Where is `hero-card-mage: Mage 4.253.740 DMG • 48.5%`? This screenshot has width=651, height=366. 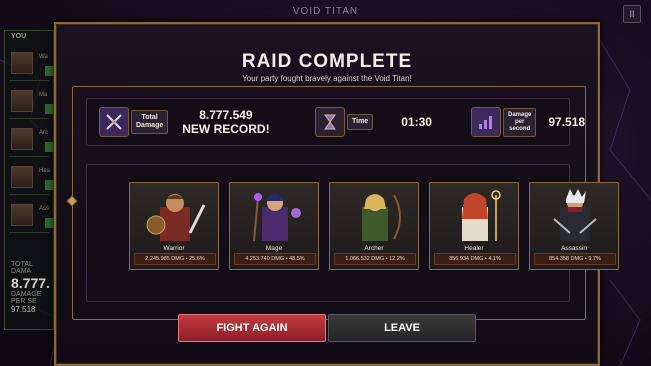
hero-card-mage: Mage 4.253.740 DMG • 48.5% is located at coordinates (274, 226).